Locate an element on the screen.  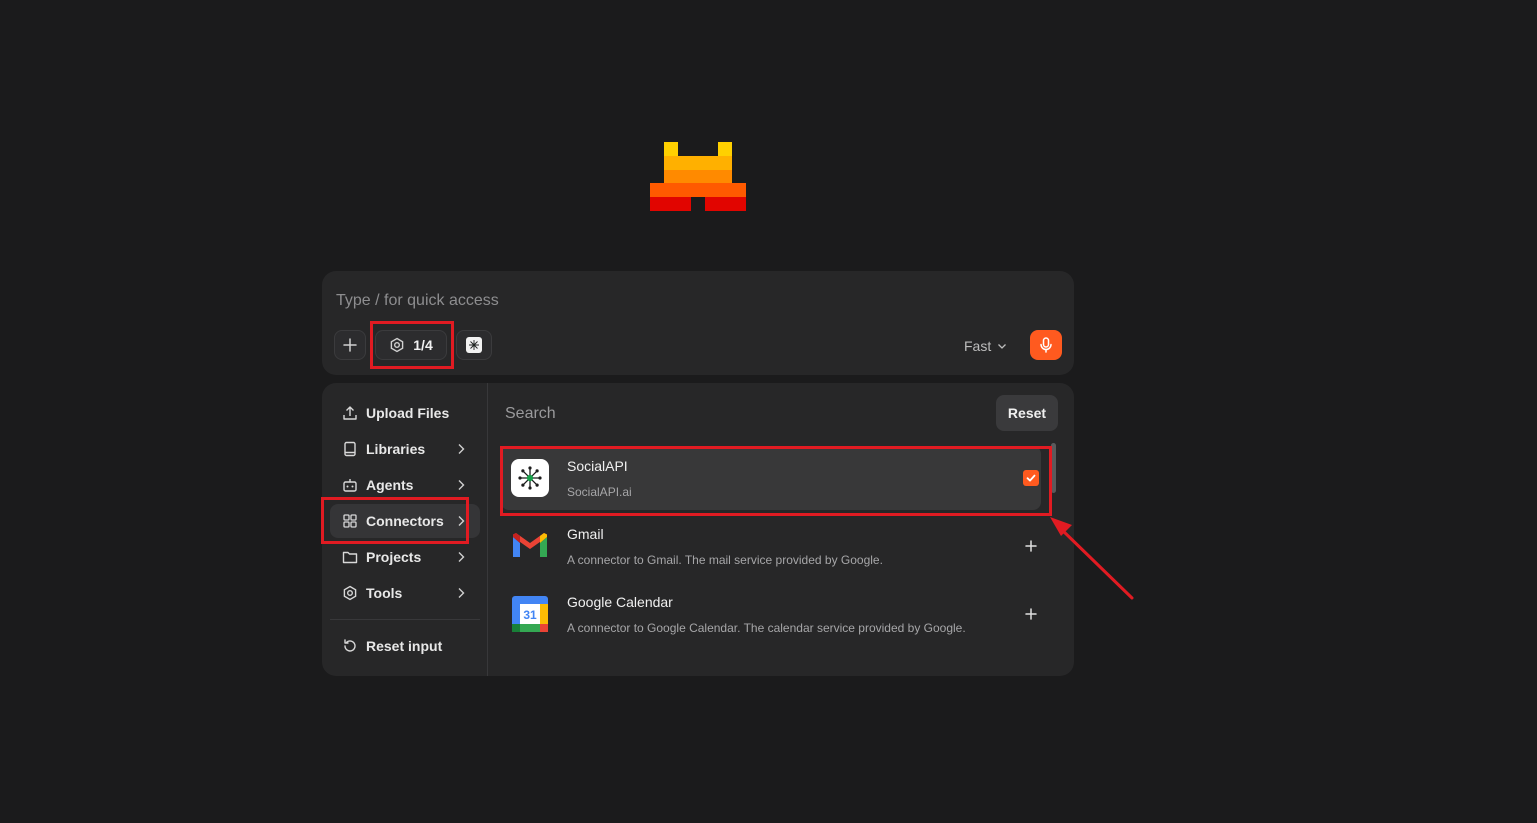
menu-item-label: Tools is located at coordinates (384, 593).